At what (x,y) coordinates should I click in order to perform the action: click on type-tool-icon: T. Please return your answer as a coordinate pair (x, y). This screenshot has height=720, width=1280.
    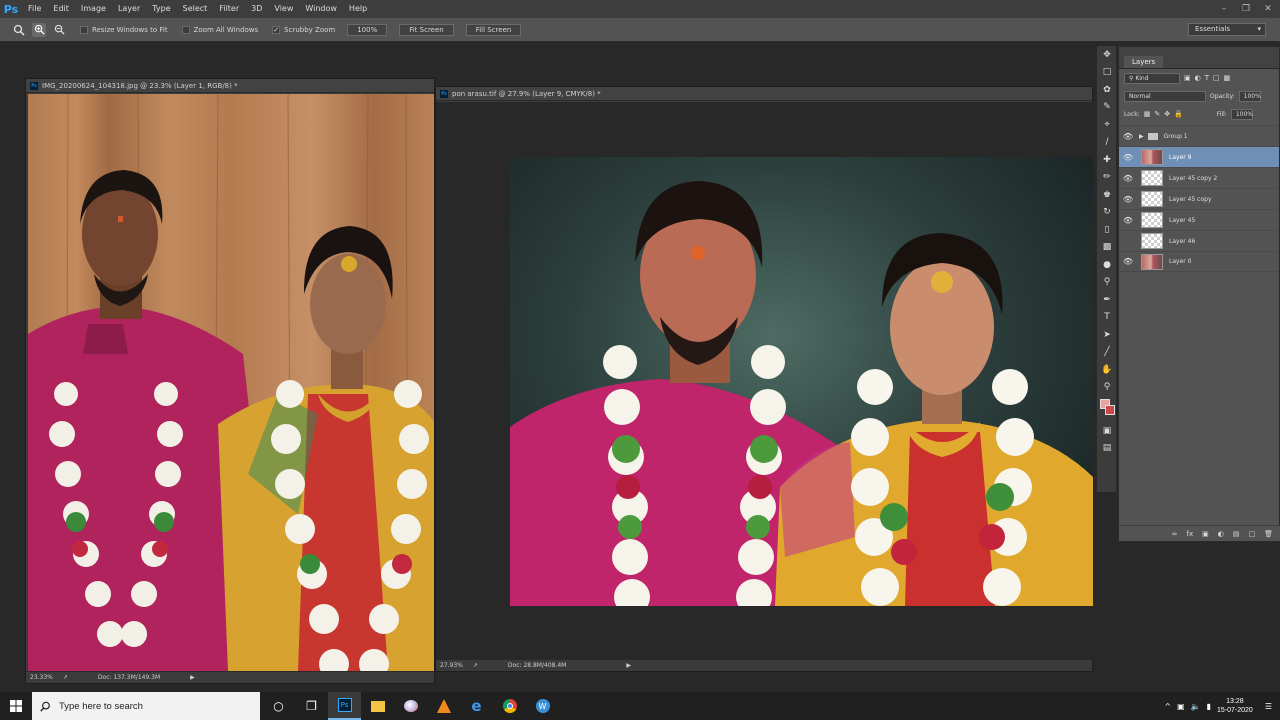
    Looking at the image, I should click on (1107, 318).